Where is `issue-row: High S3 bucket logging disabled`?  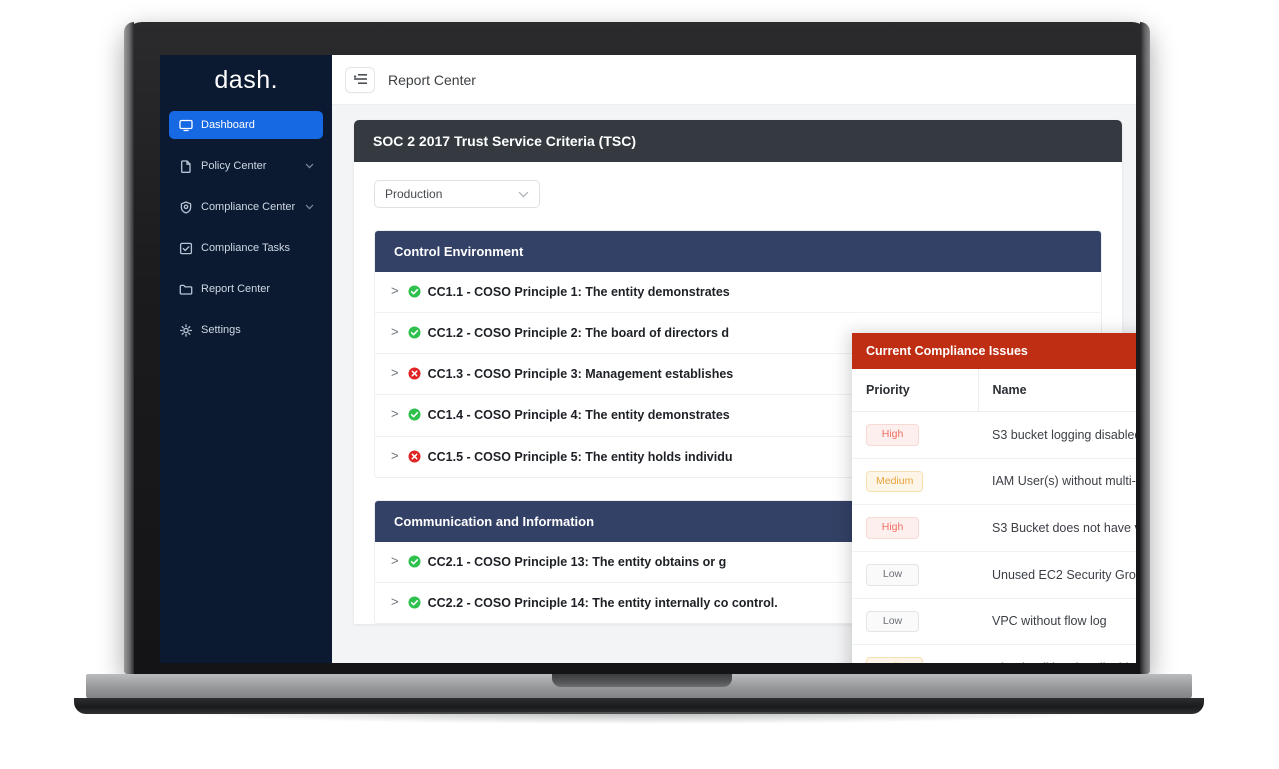 issue-row: High S3 bucket logging disabled is located at coordinates (994, 435).